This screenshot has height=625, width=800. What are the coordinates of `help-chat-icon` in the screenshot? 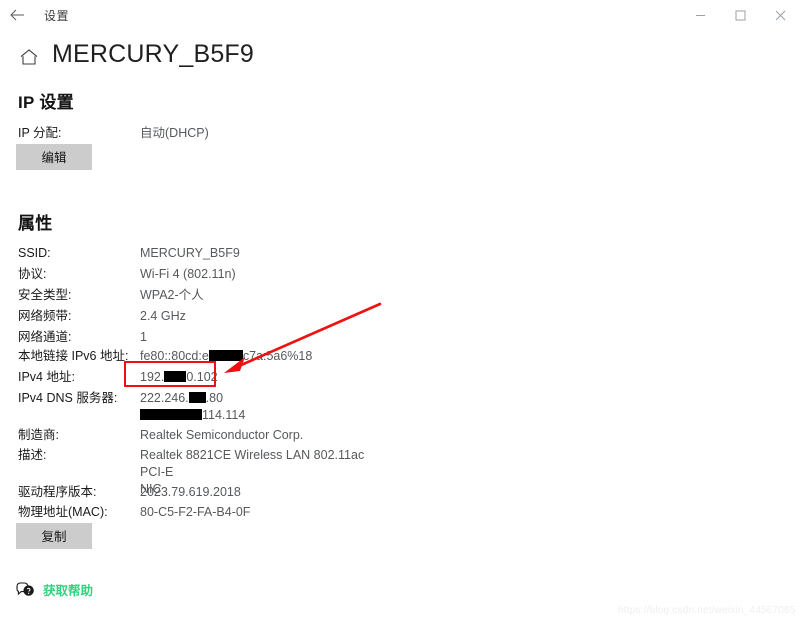 It's located at (25, 589).